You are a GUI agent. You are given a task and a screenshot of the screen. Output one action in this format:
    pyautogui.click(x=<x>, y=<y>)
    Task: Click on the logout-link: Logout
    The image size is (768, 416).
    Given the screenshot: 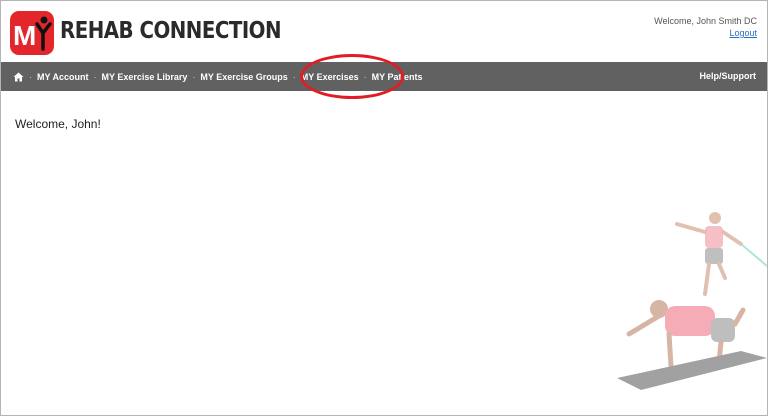 What is the action you would take?
    pyautogui.click(x=743, y=33)
    